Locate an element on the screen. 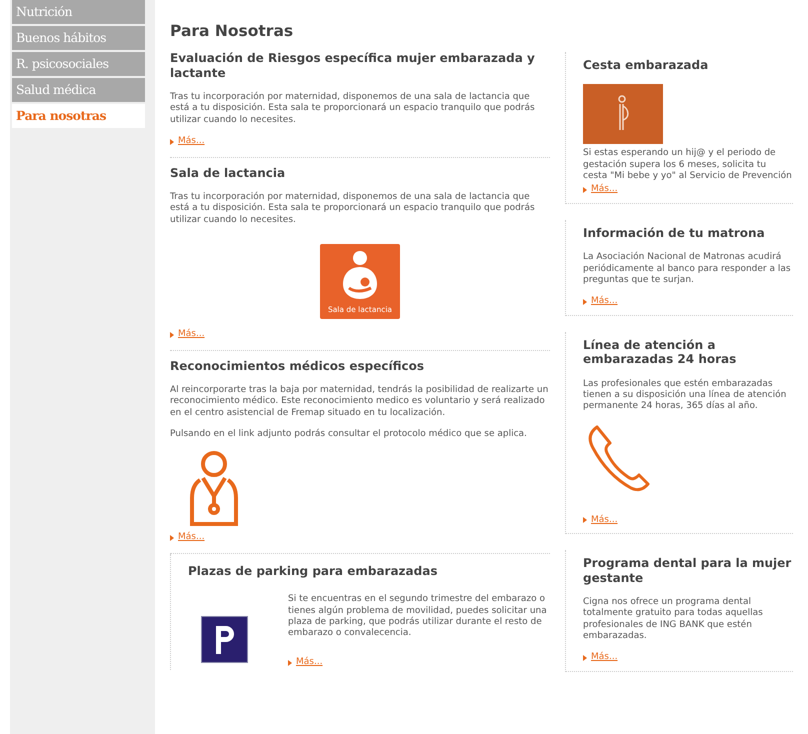 This screenshot has width=808, height=734. sidebar-item: Nutrición is located at coordinates (78, 12).